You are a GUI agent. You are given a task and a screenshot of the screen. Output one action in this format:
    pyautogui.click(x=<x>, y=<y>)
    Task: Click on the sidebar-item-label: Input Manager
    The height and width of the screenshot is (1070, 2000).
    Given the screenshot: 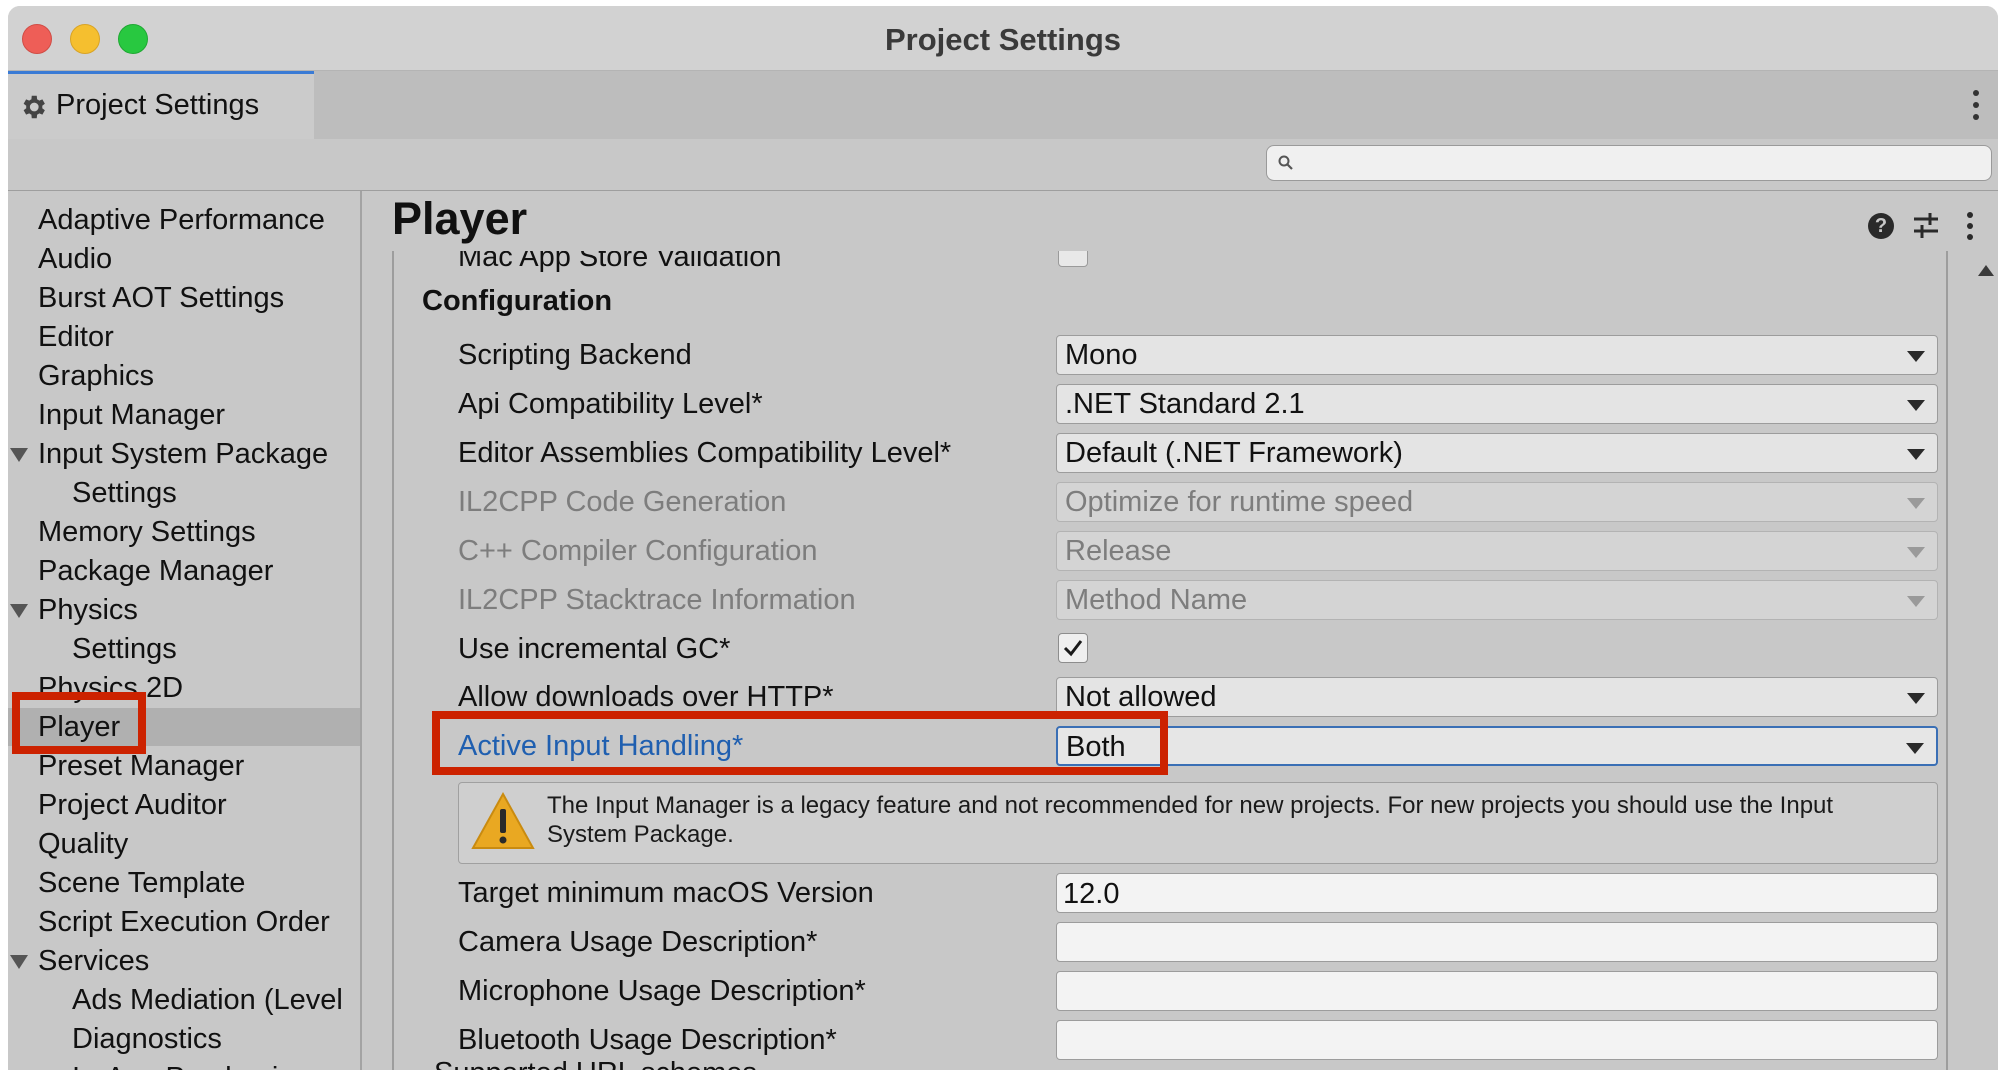 What is the action you would take?
    pyautogui.click(x=132, y=415)
    